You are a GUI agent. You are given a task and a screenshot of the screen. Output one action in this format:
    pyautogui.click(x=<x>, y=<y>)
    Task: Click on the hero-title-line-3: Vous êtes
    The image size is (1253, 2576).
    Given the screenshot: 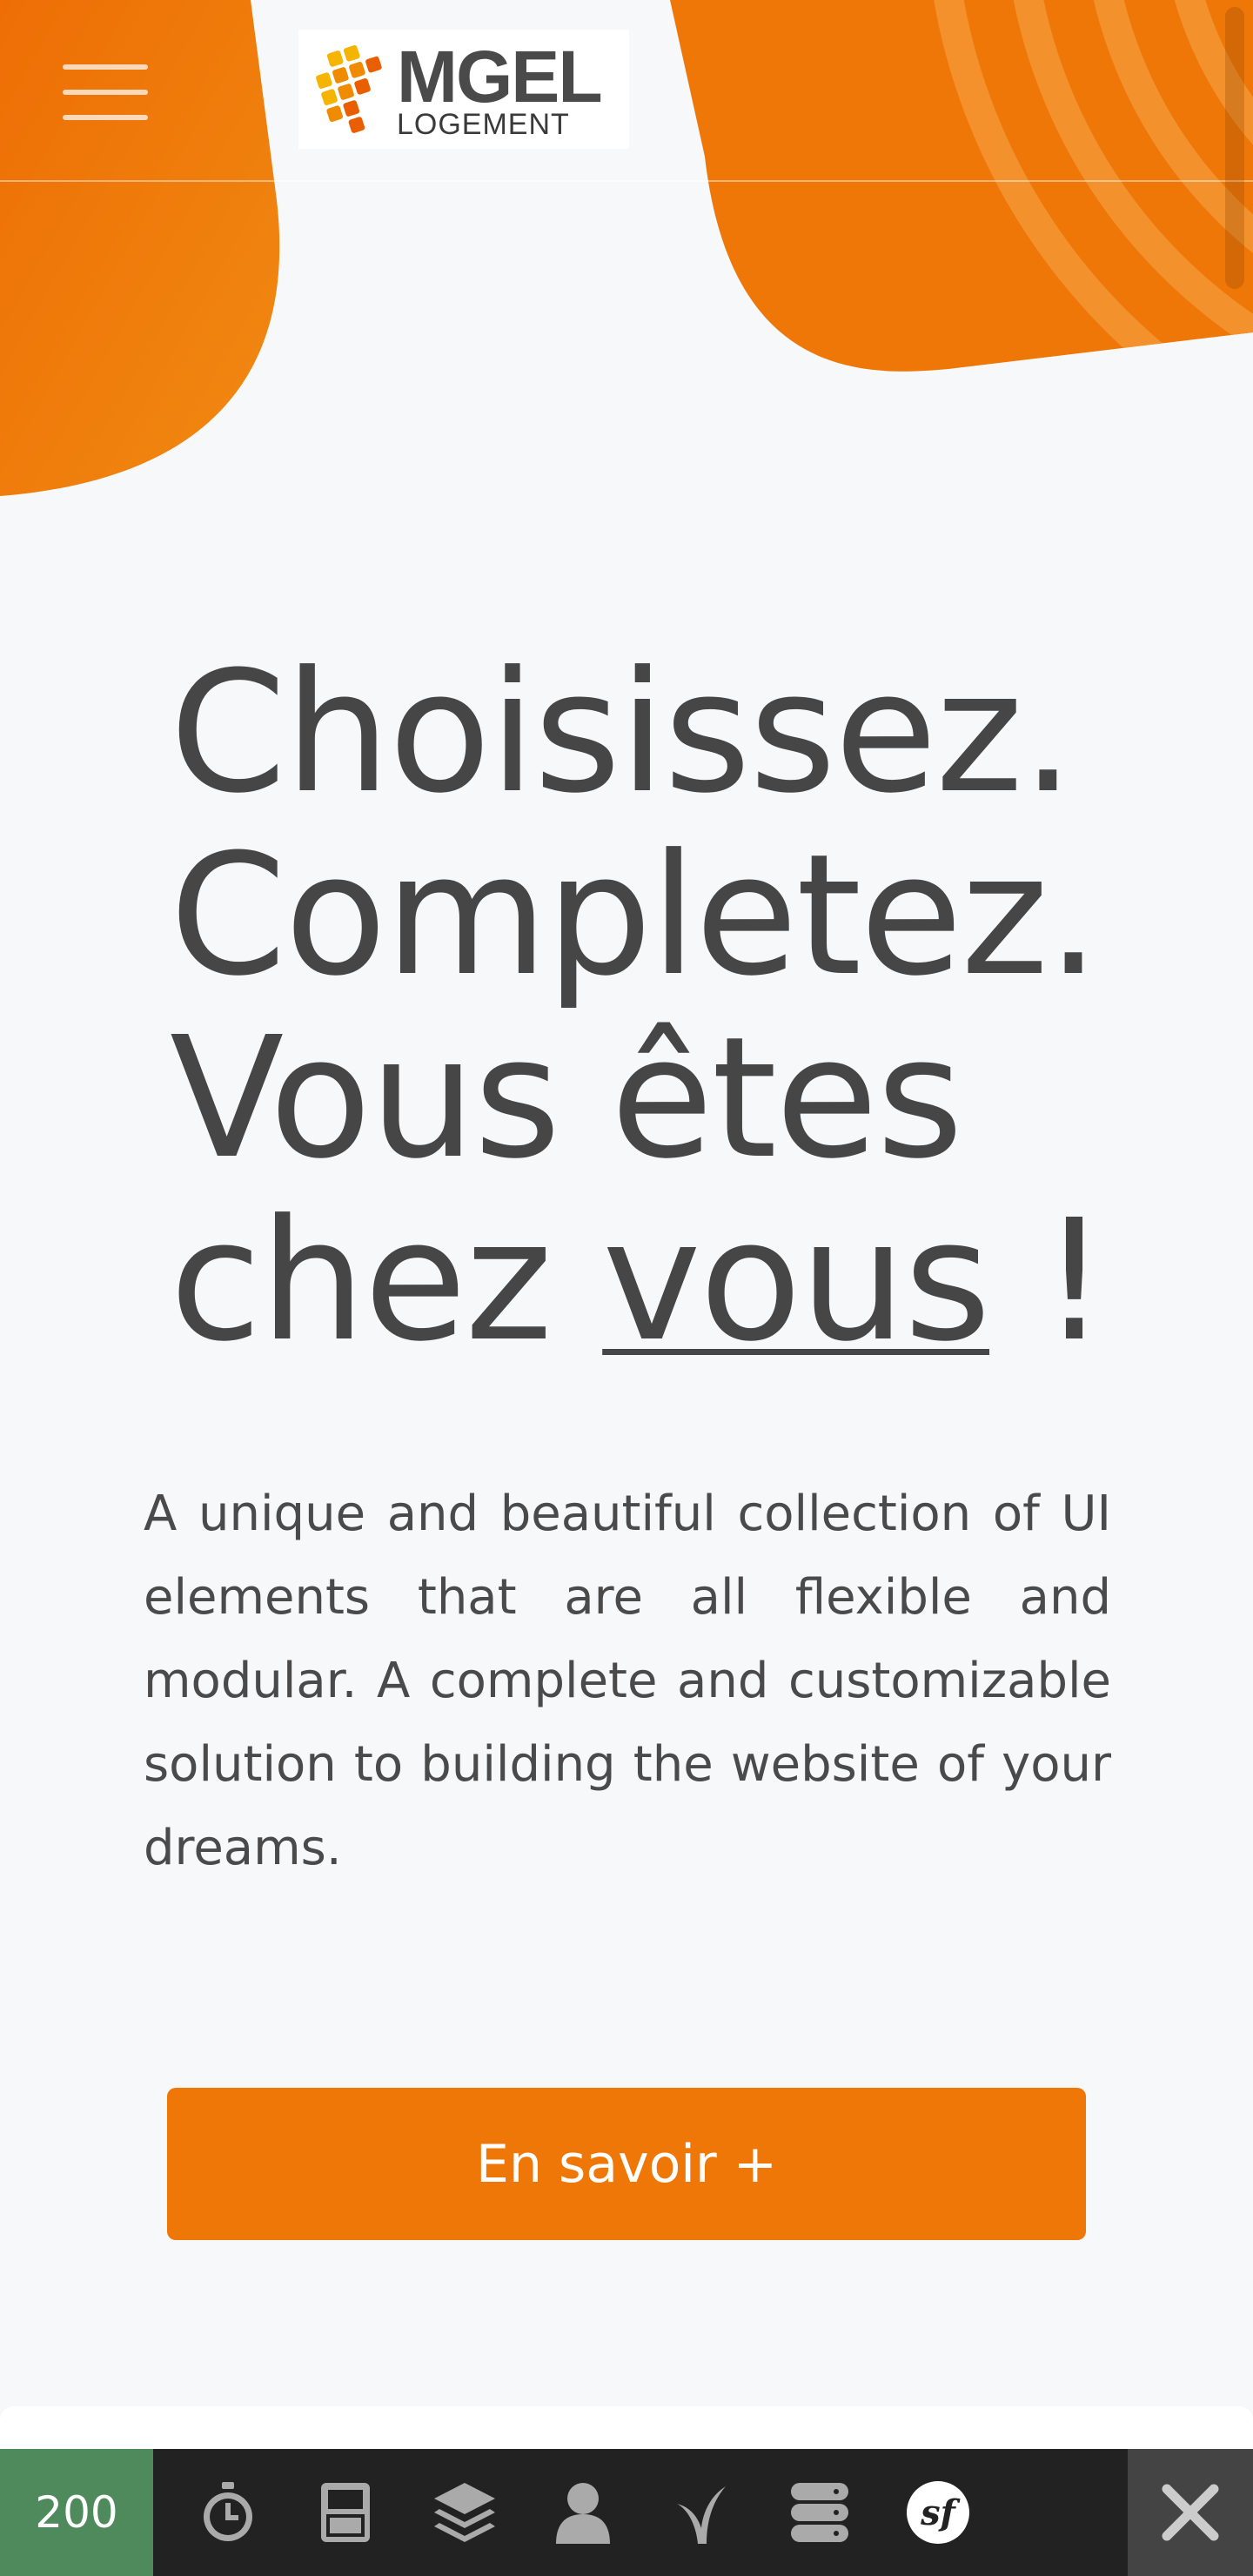 What is the action you would take?
    pyautogui.click(x=566, y=1099)
    